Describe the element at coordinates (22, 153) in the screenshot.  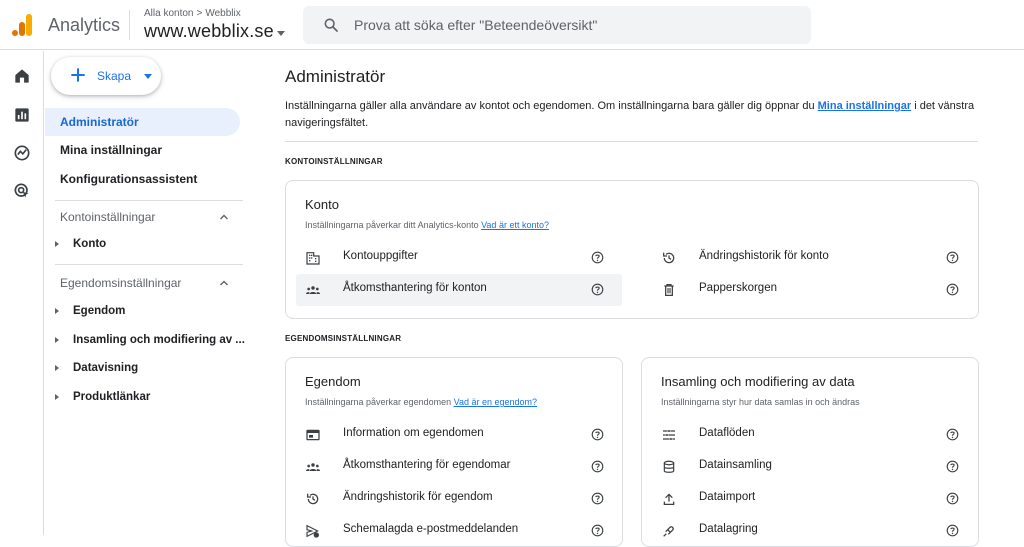
I see `explore-icon` at that location.